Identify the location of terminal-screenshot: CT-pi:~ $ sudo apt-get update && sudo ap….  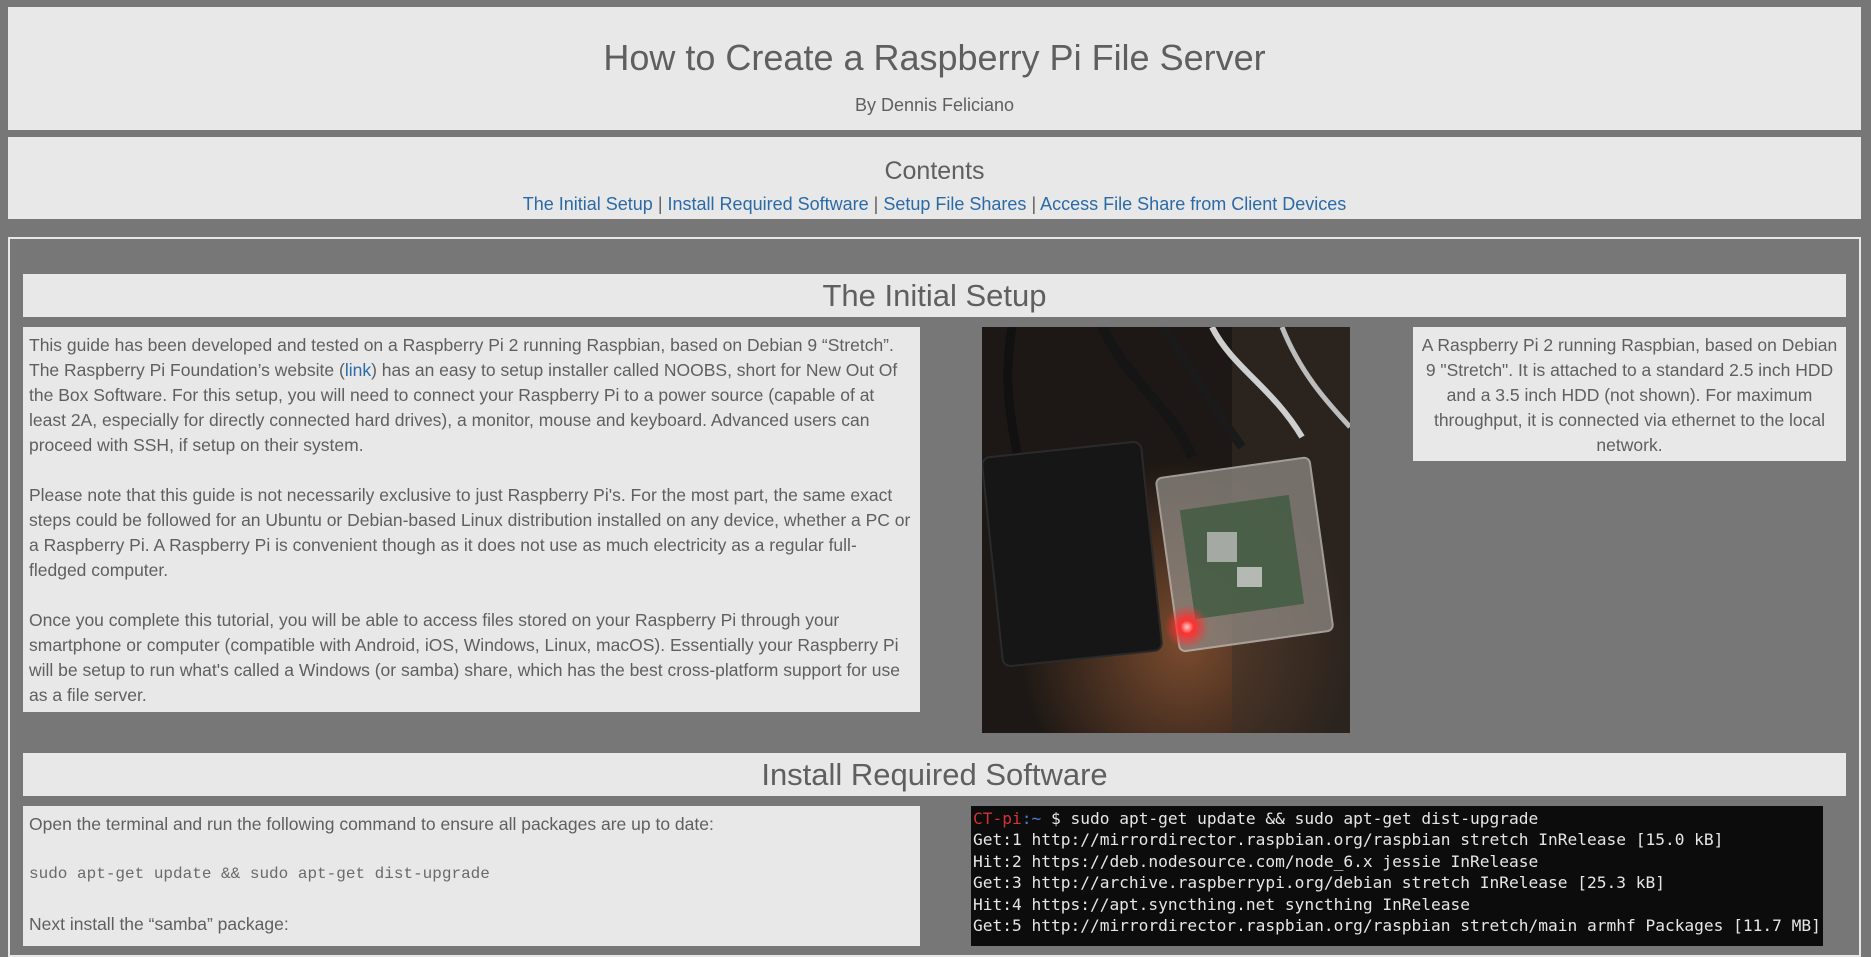
(1397, 876).